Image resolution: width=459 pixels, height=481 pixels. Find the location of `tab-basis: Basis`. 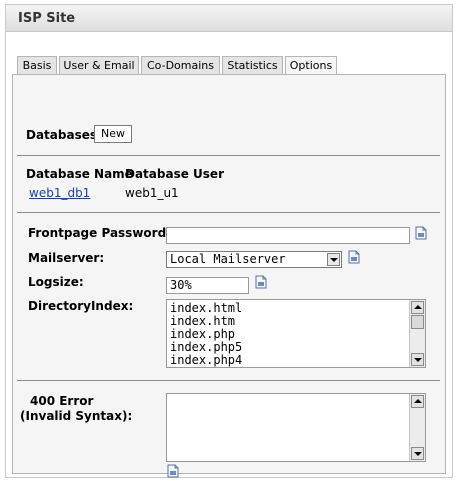

tab-basis: Basis is located at coordinates (37, 65).